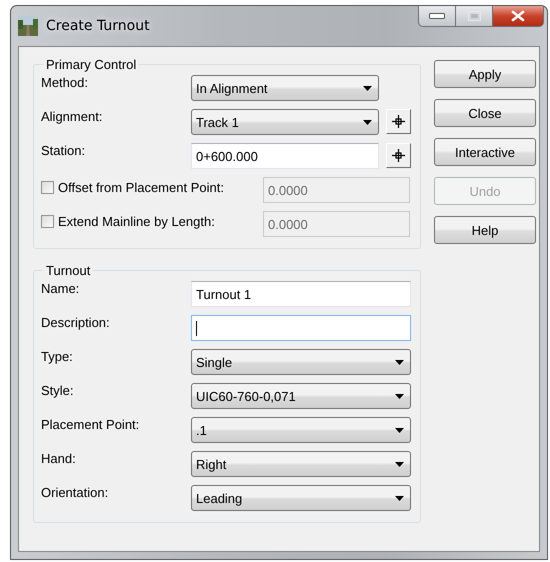  I want to click on input-field, so click(301, 328).